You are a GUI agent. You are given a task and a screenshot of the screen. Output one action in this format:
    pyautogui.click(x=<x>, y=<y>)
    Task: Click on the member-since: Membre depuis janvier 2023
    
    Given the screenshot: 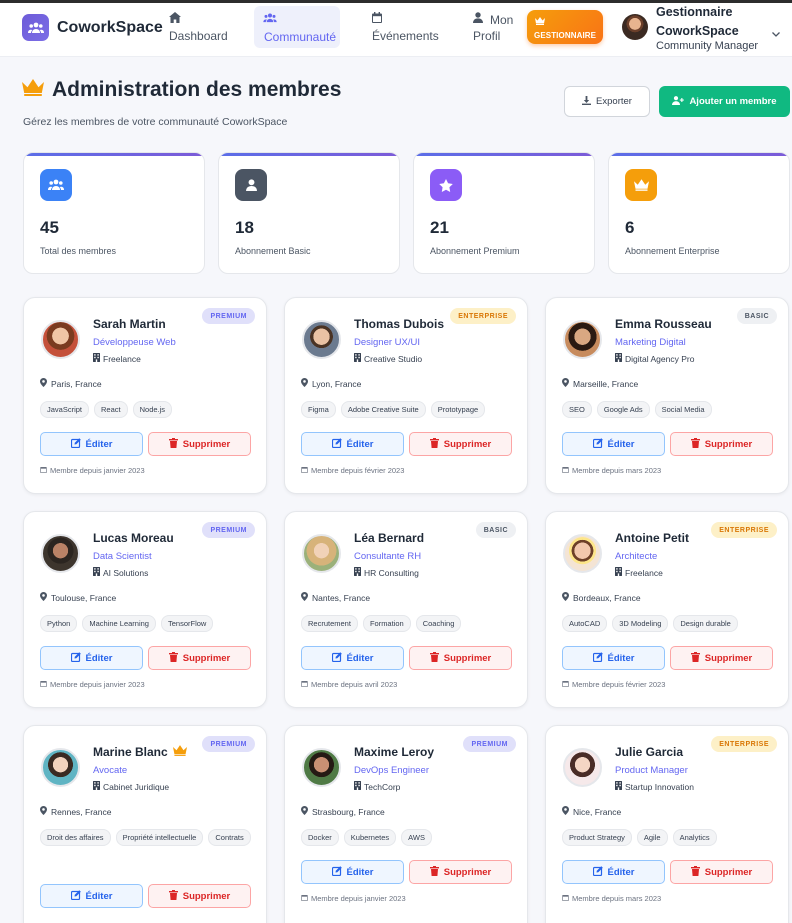 What is the action you would take?
    pyautogui.click(x=92, y=470)
    